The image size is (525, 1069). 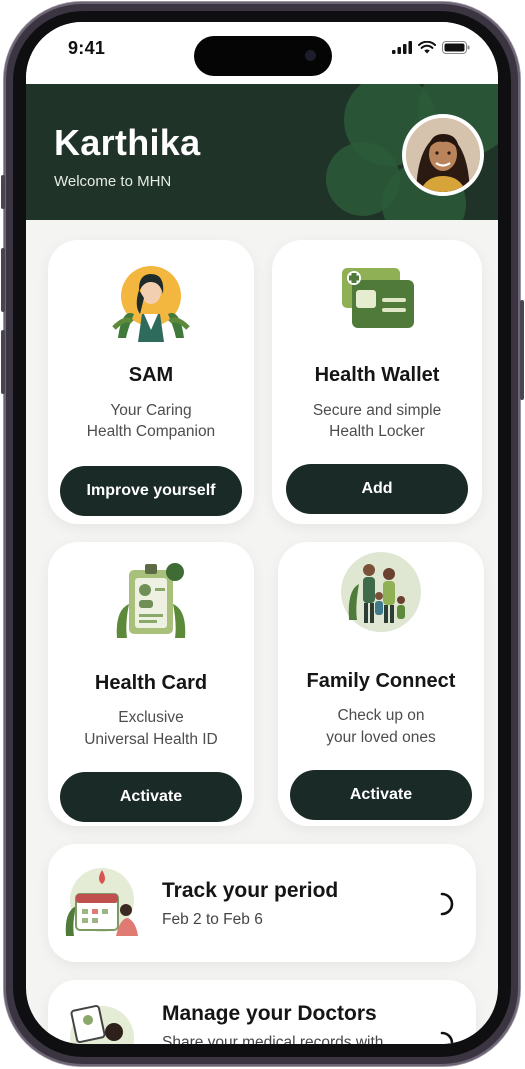 What do you see at coordinates (381, 715) in the screenshot?
I see `card-subtitle: Check up on` at bounding box center [381, 715].